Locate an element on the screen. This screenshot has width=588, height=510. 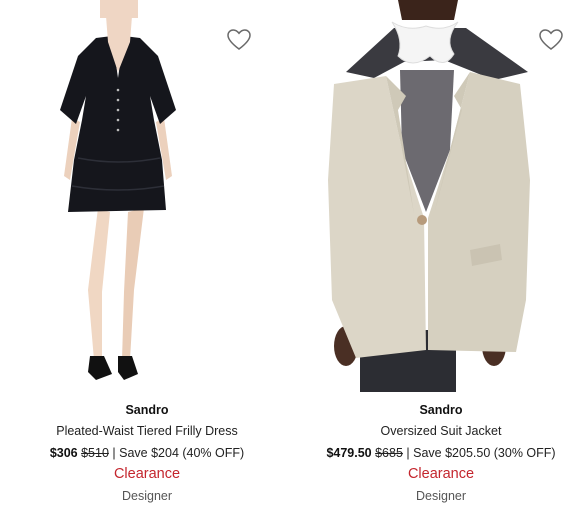
savings-text: | Save $204 (40% OFF) is located at coordinates (178, 453).